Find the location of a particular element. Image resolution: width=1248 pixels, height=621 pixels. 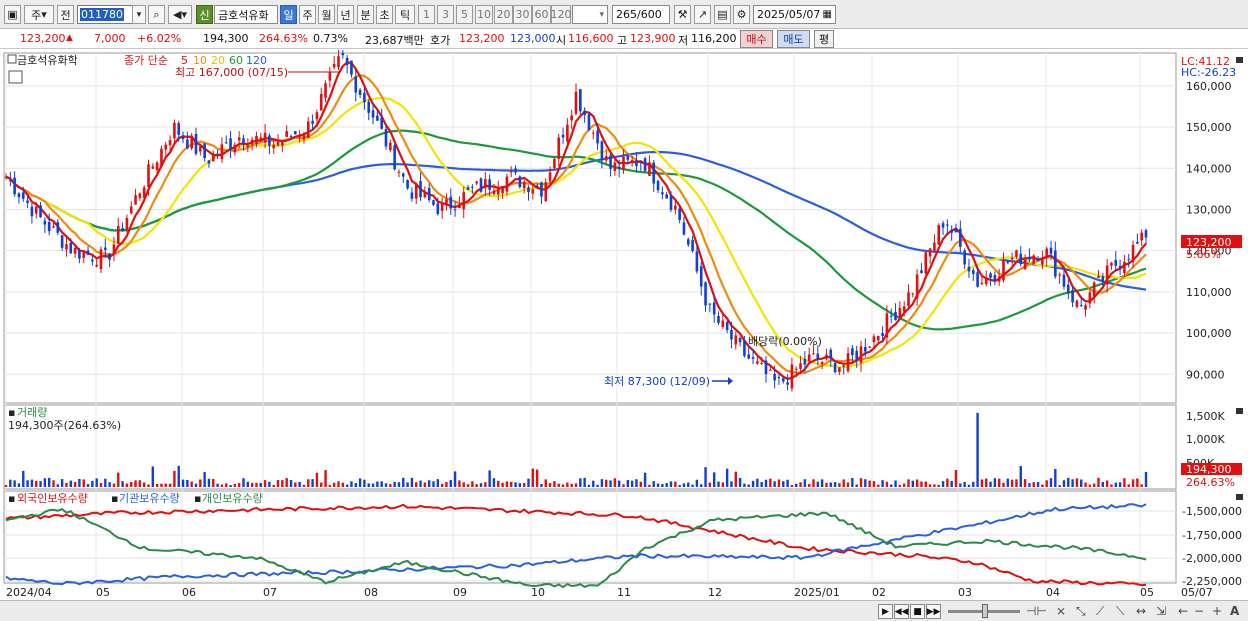

scroll-right-icon: ▶ is located at coordinates (885, 611).